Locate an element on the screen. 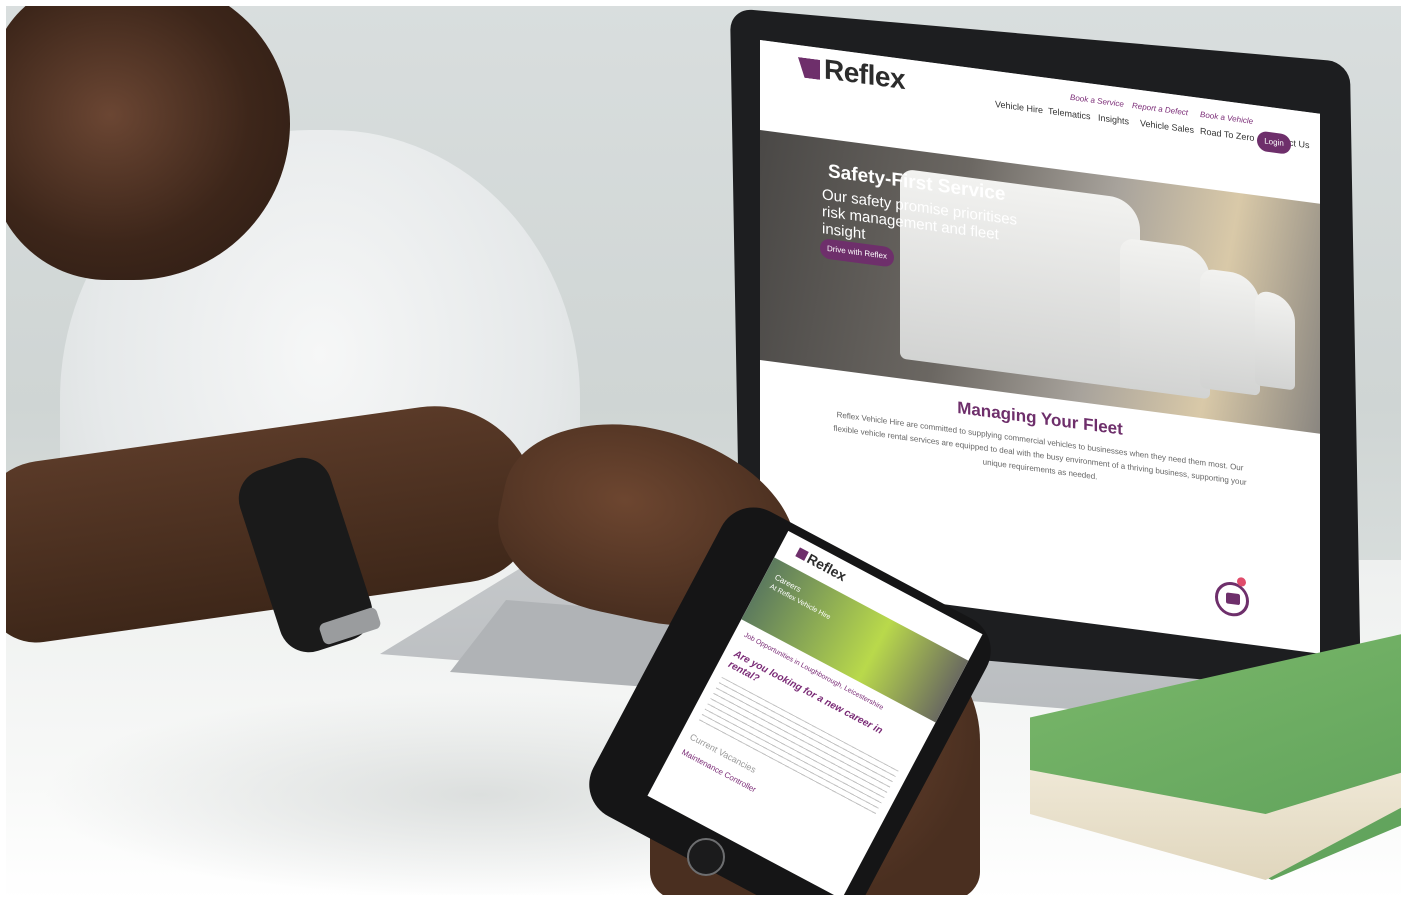  nav-vehicle-sales: Vehicle Sales is located at coordinates (1167, 126).